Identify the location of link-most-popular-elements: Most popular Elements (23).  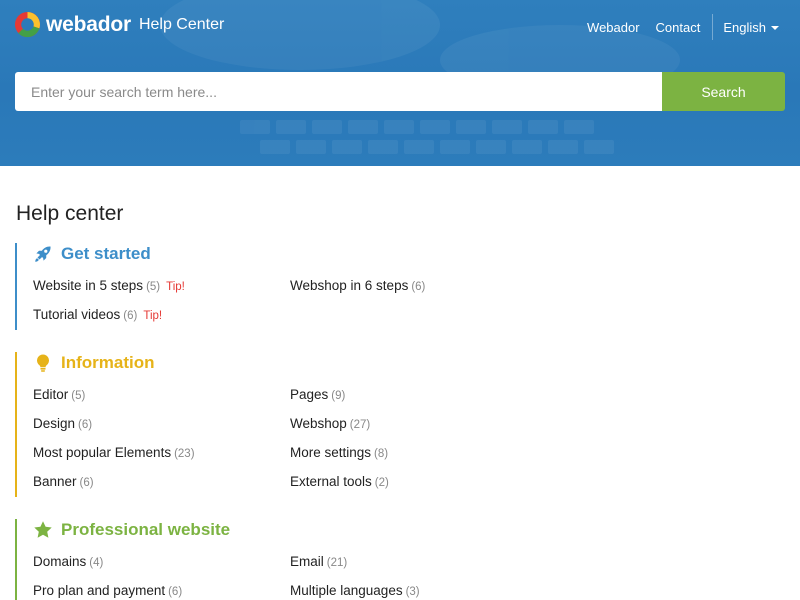
(114, 452).